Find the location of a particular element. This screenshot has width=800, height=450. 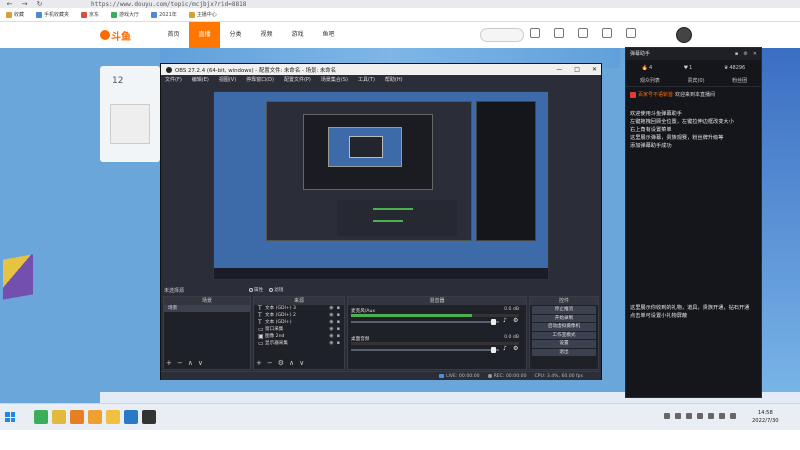

source-item: ▭ 窗口采集 ◉ ▪ is located at coordinates (299, 329).